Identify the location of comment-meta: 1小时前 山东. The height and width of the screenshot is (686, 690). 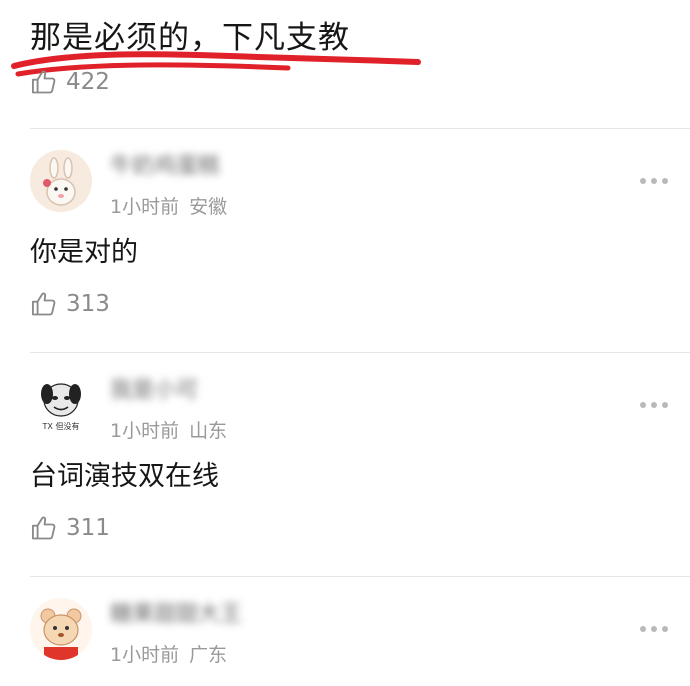
(173, 429).